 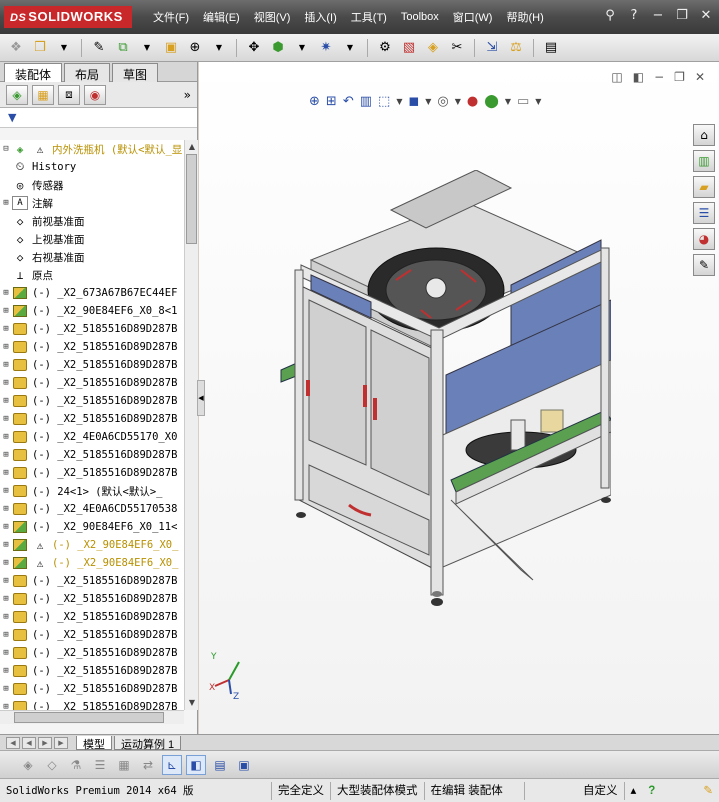 What do you see at coordinates (704, 187) in the screenshot?
I see `file-explorer-icon: ▰` at bounding box center [704, 187].